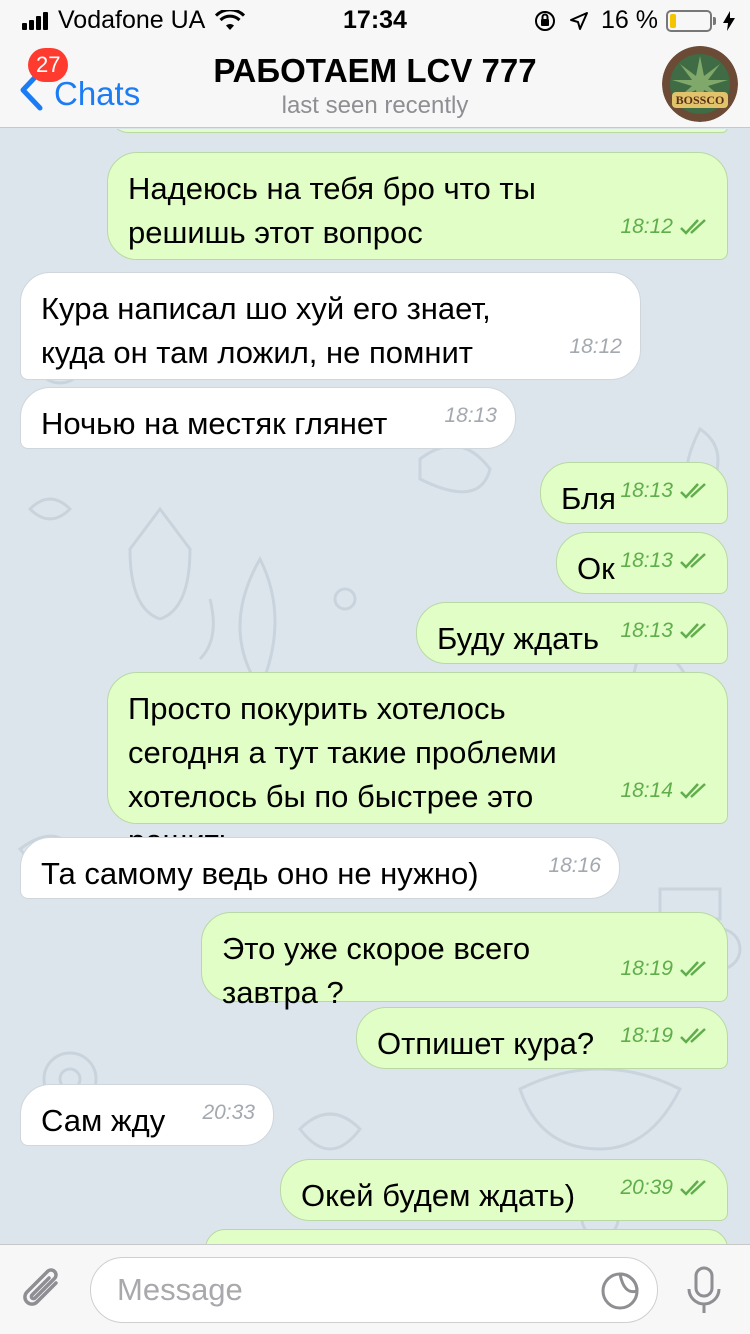  What do you see at coordinates (646, 1187) in the screenshot?
I see `message-time: 20:39` at bounding box center [646, 1187].